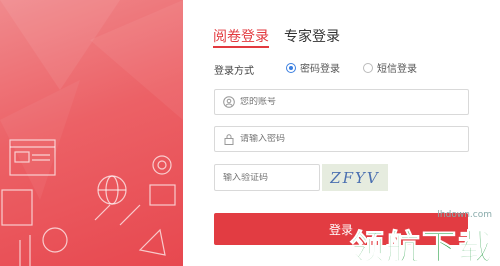 The width and height of the screenshot is (500, 266). Describe the element at coordinates (464, 215) in the screenshot. I see `watermark-site: lhdown.com` at that location.